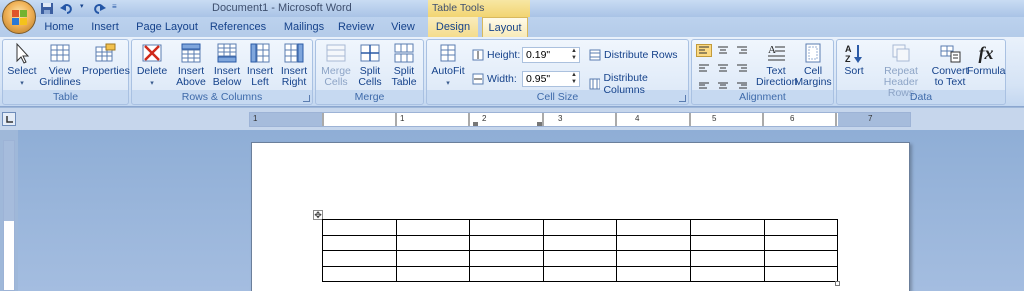 This screenshot has width=1024, height=291. Describe the element at coordinates (294, 65) in the screenshot. I see `insert-right-button: Insert Right` at that location.